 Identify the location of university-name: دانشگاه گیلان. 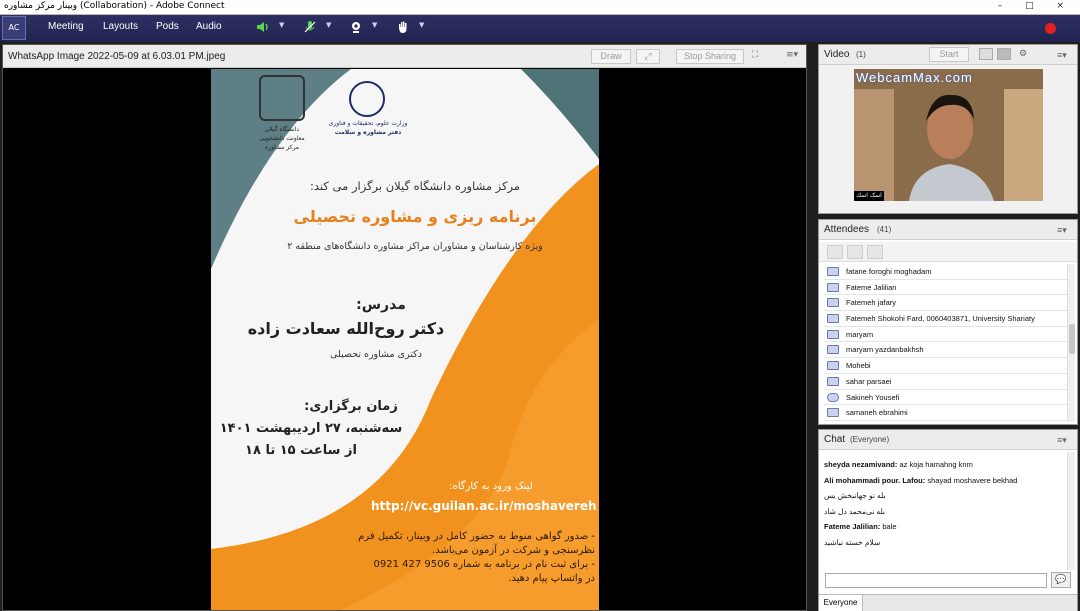
(282, 129).